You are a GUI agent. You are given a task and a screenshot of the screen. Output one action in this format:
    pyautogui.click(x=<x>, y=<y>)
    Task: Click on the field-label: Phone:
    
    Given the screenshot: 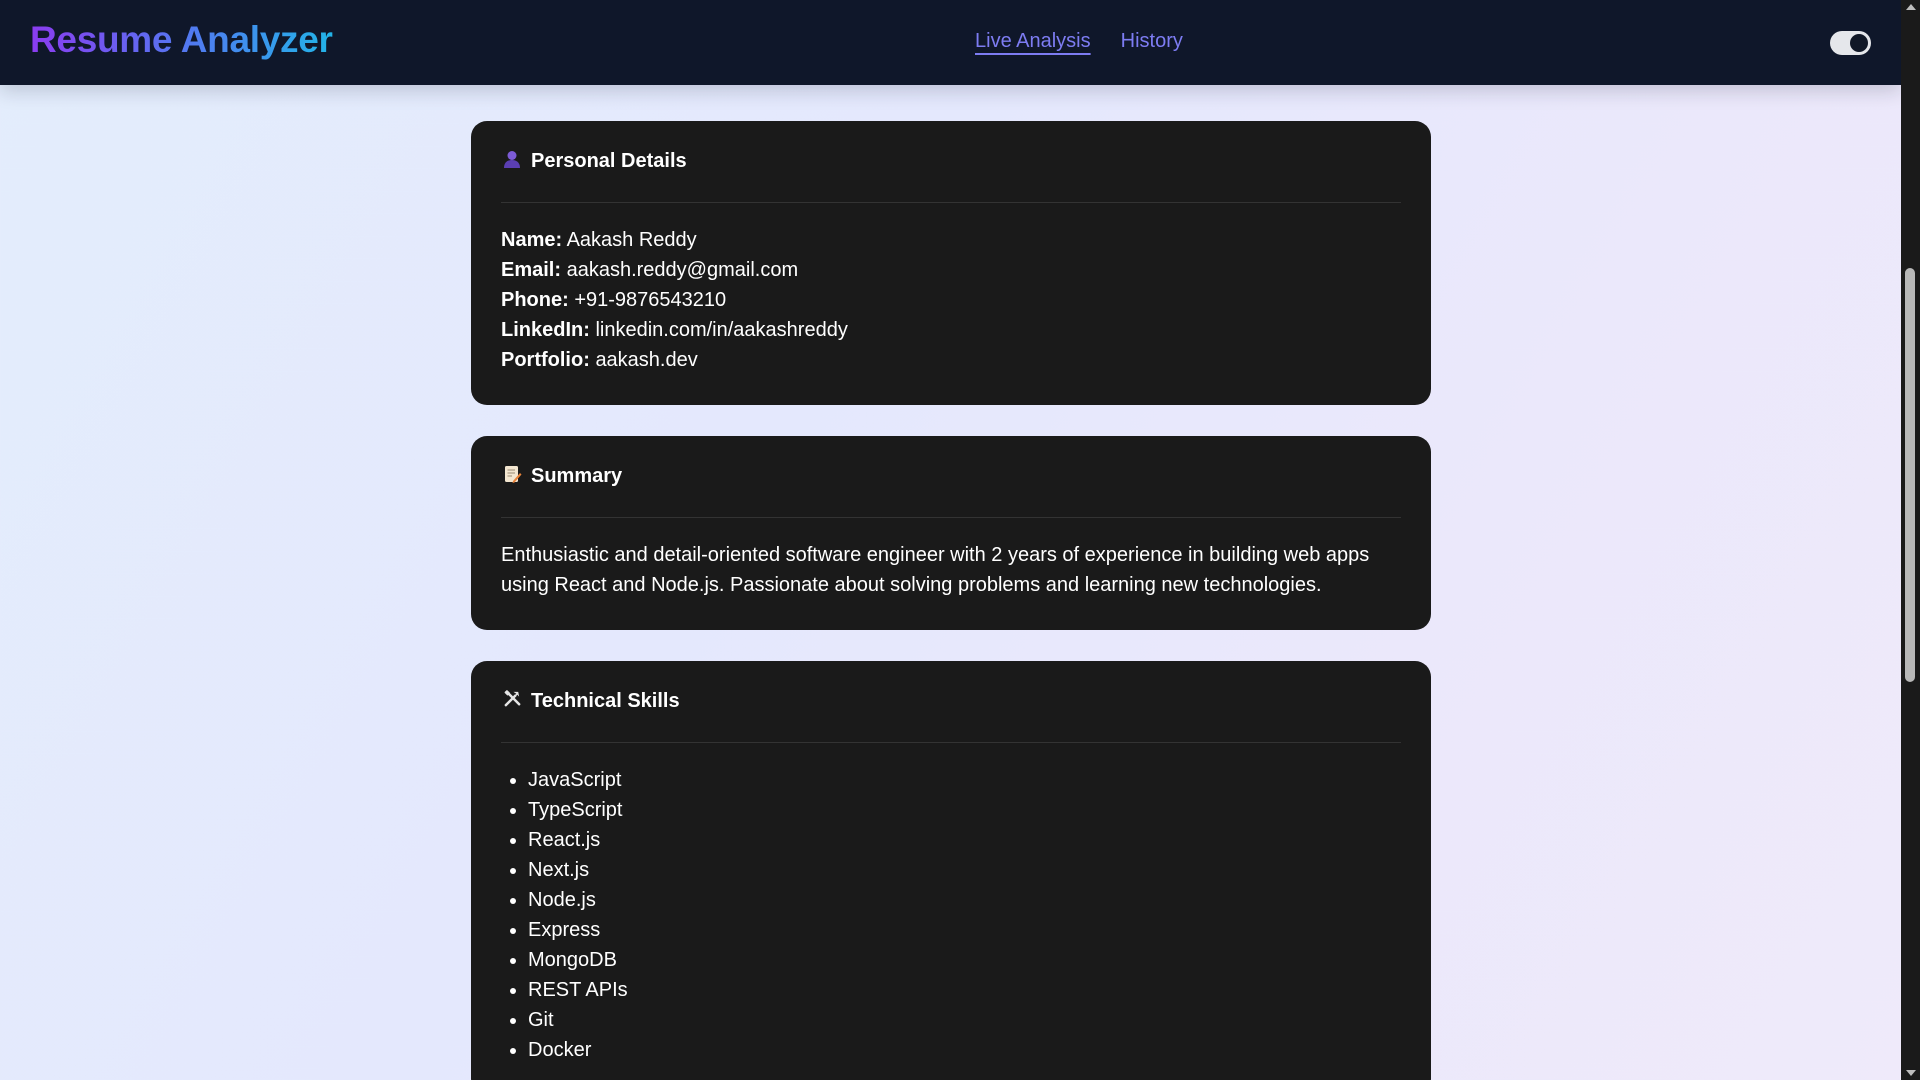 What is the action you would take?
    pyautogui.click(x=535, y=300)
    